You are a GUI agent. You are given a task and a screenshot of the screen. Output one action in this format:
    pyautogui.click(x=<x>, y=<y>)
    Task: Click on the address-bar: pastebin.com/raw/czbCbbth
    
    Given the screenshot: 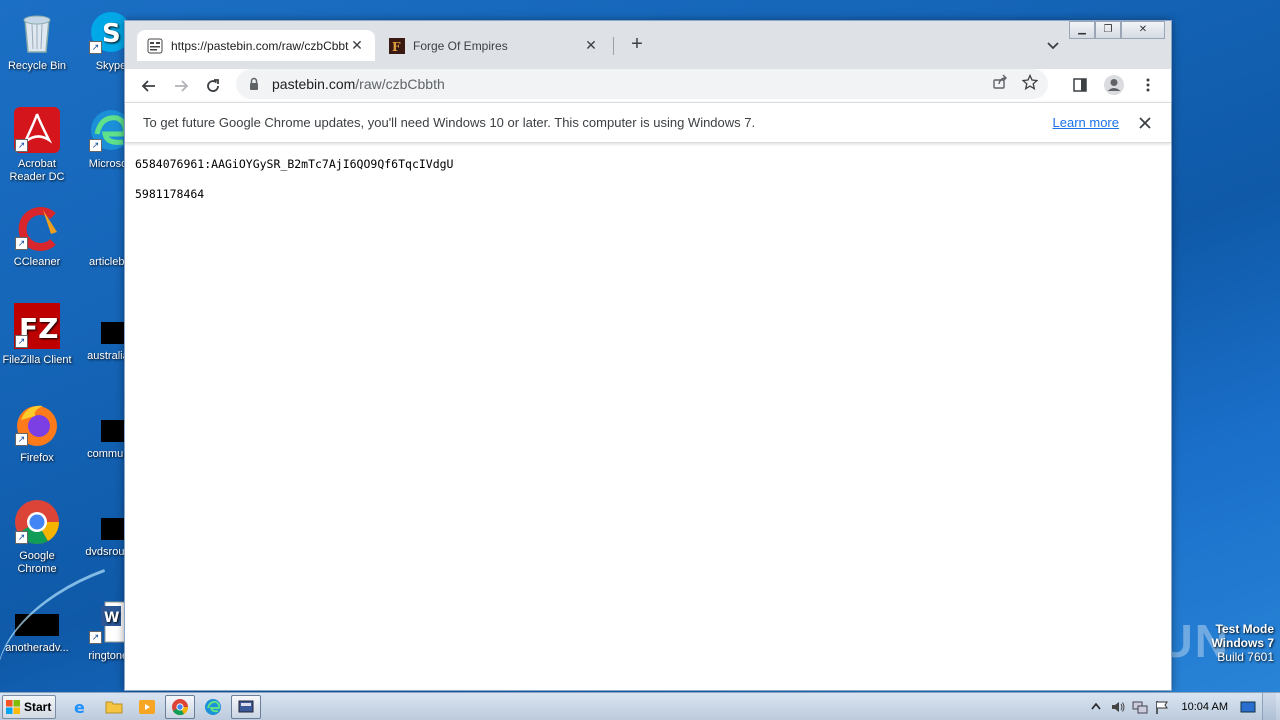 What is the action you would take?
    pyautogui.click(x=642, y=84)
    